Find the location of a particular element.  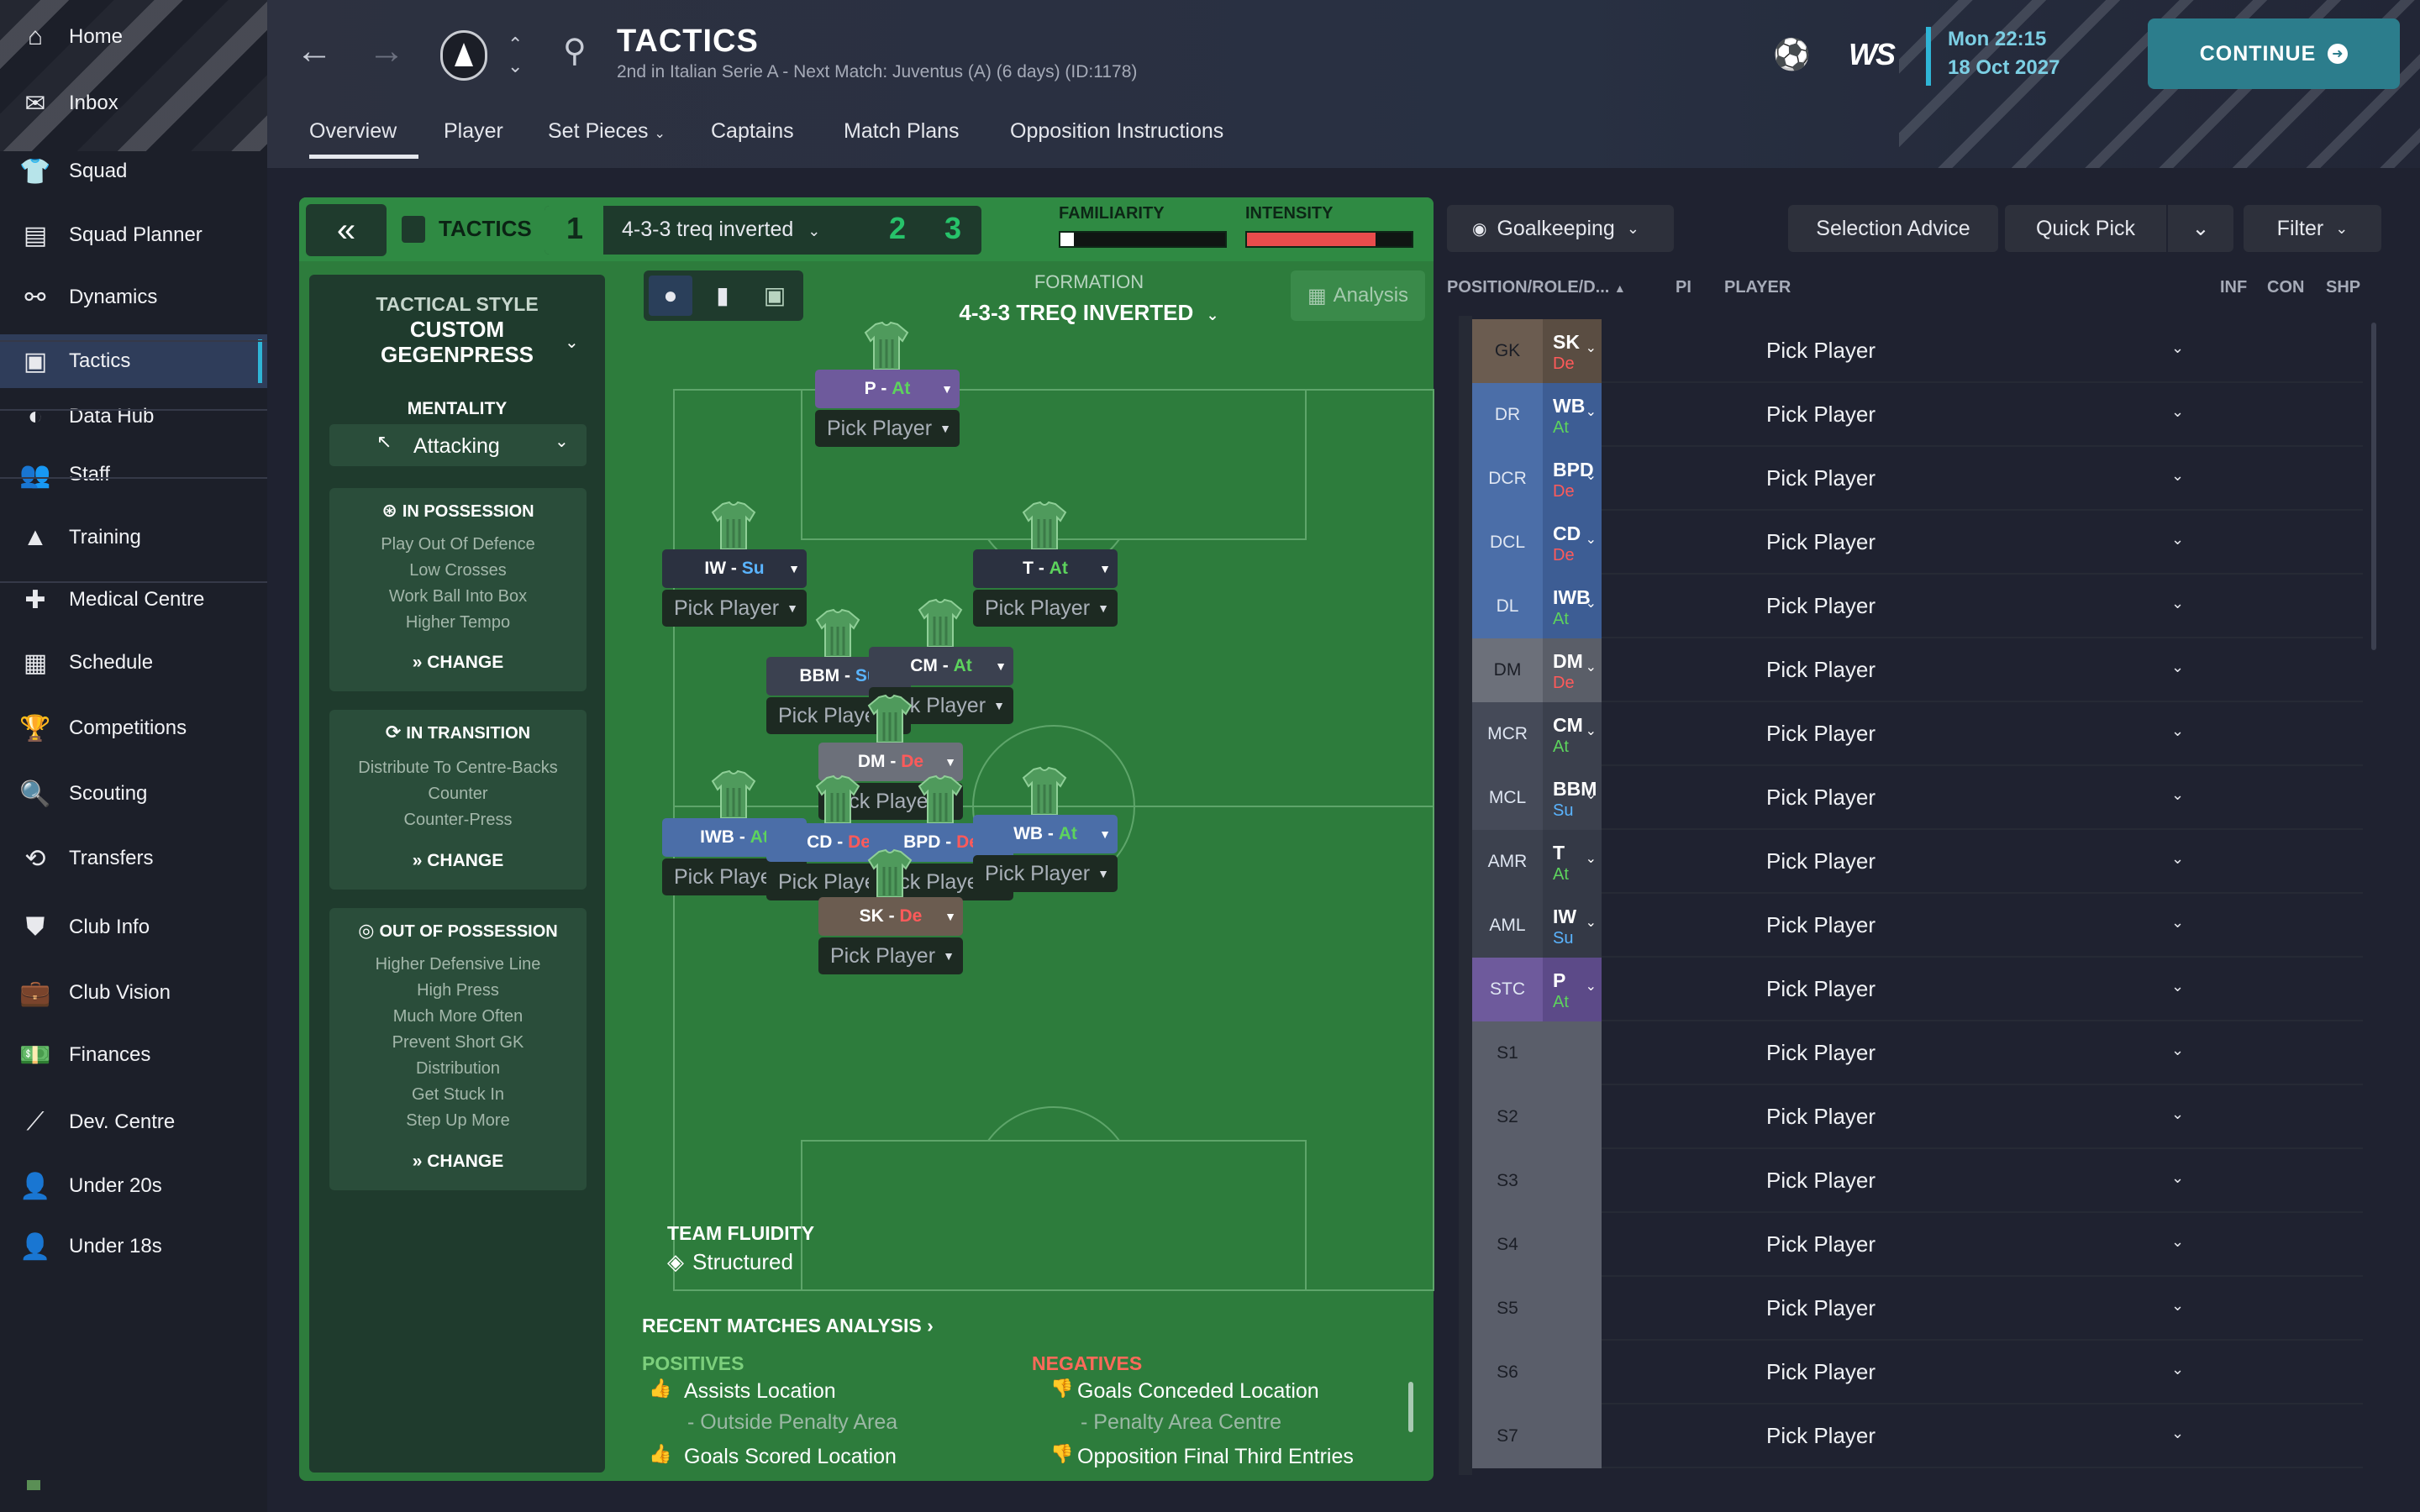

analysis-button: ▦ Analysis is located at coordinates (1358, 295).